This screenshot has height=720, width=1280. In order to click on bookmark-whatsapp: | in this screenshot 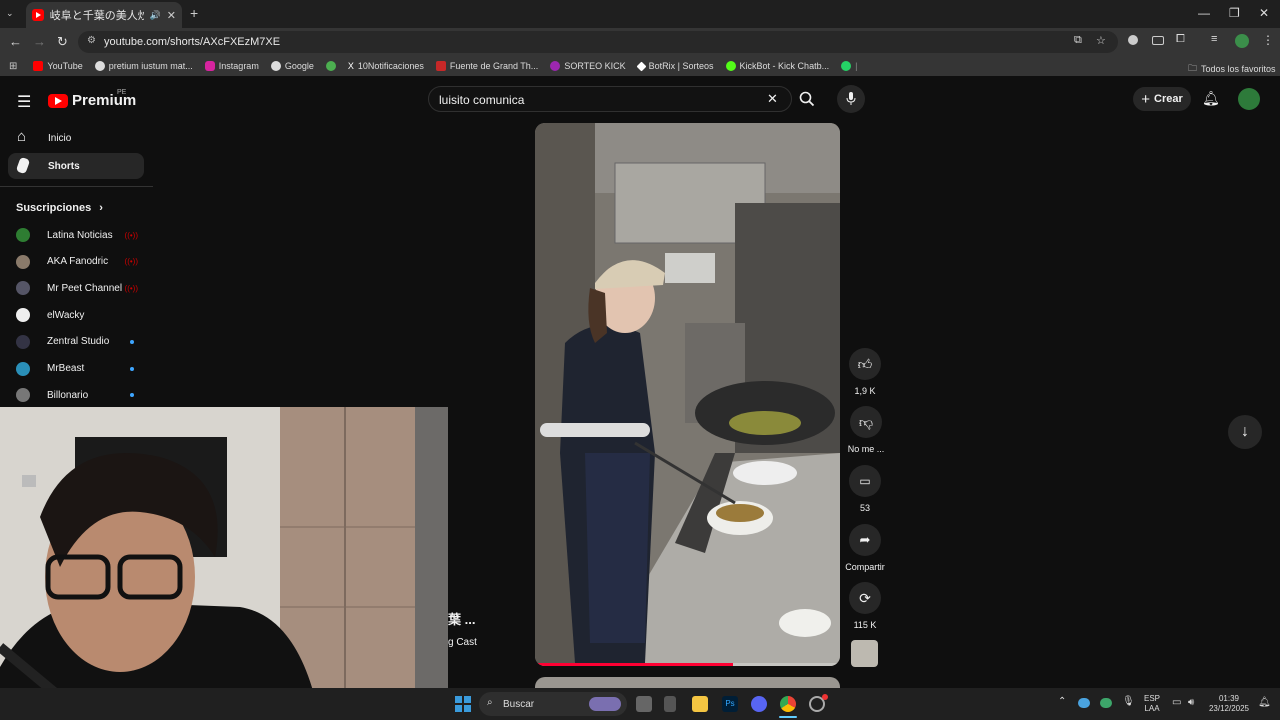, I will do `click(849, 66)`.